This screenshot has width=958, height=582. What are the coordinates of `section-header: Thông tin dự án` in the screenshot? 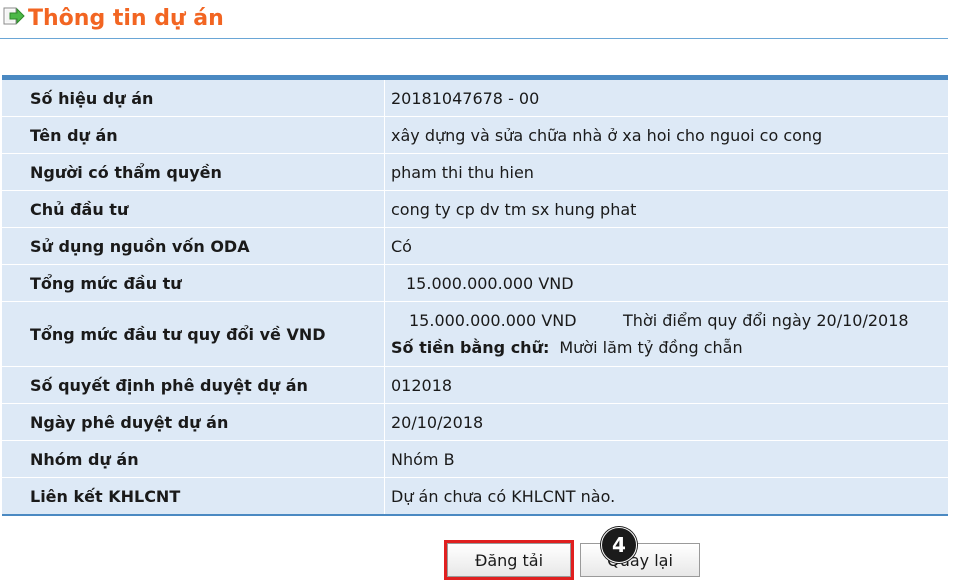 It's located at (474, 19).